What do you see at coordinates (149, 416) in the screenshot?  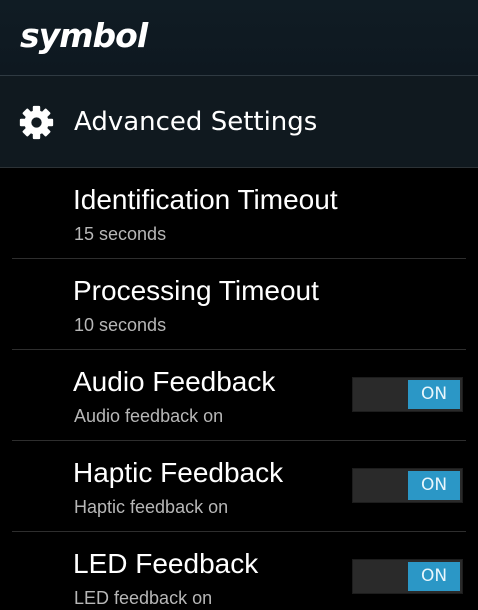 I see `setting-summary: Audio feedback on` at bounding box center [149, 416].